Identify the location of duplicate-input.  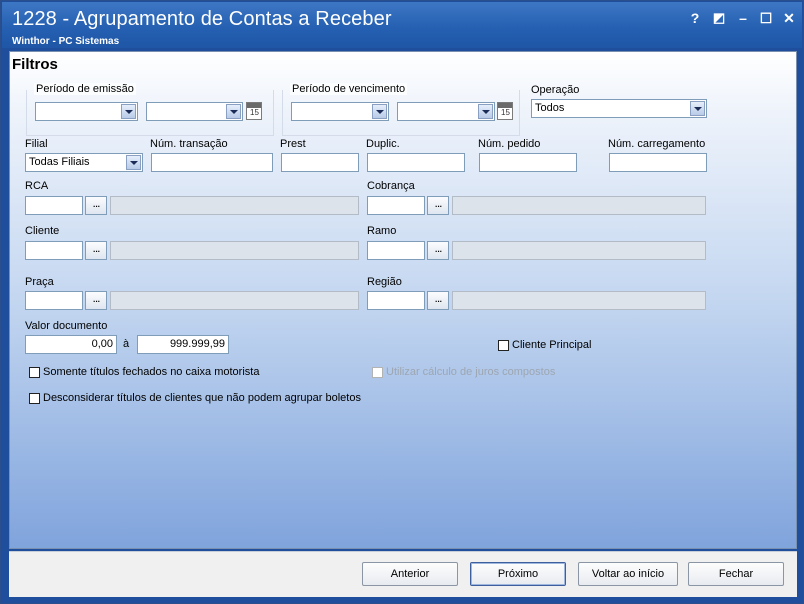
(416, 162).